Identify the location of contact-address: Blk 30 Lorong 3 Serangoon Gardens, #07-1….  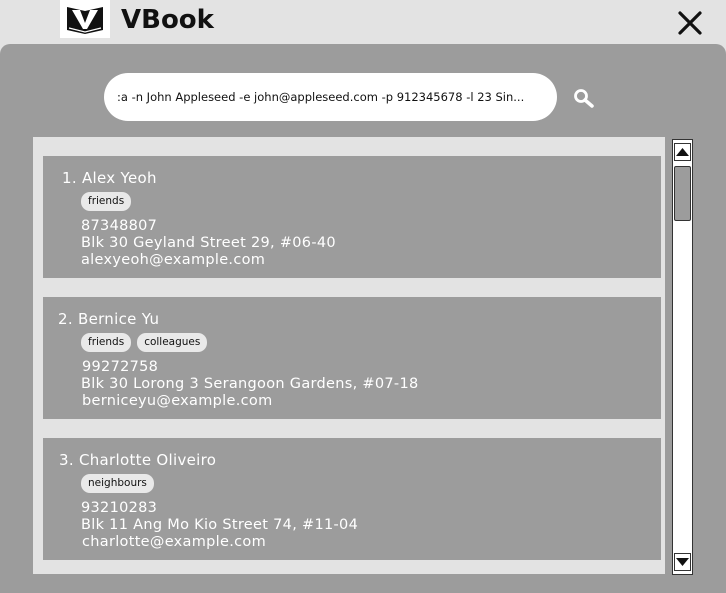
(250, 384).